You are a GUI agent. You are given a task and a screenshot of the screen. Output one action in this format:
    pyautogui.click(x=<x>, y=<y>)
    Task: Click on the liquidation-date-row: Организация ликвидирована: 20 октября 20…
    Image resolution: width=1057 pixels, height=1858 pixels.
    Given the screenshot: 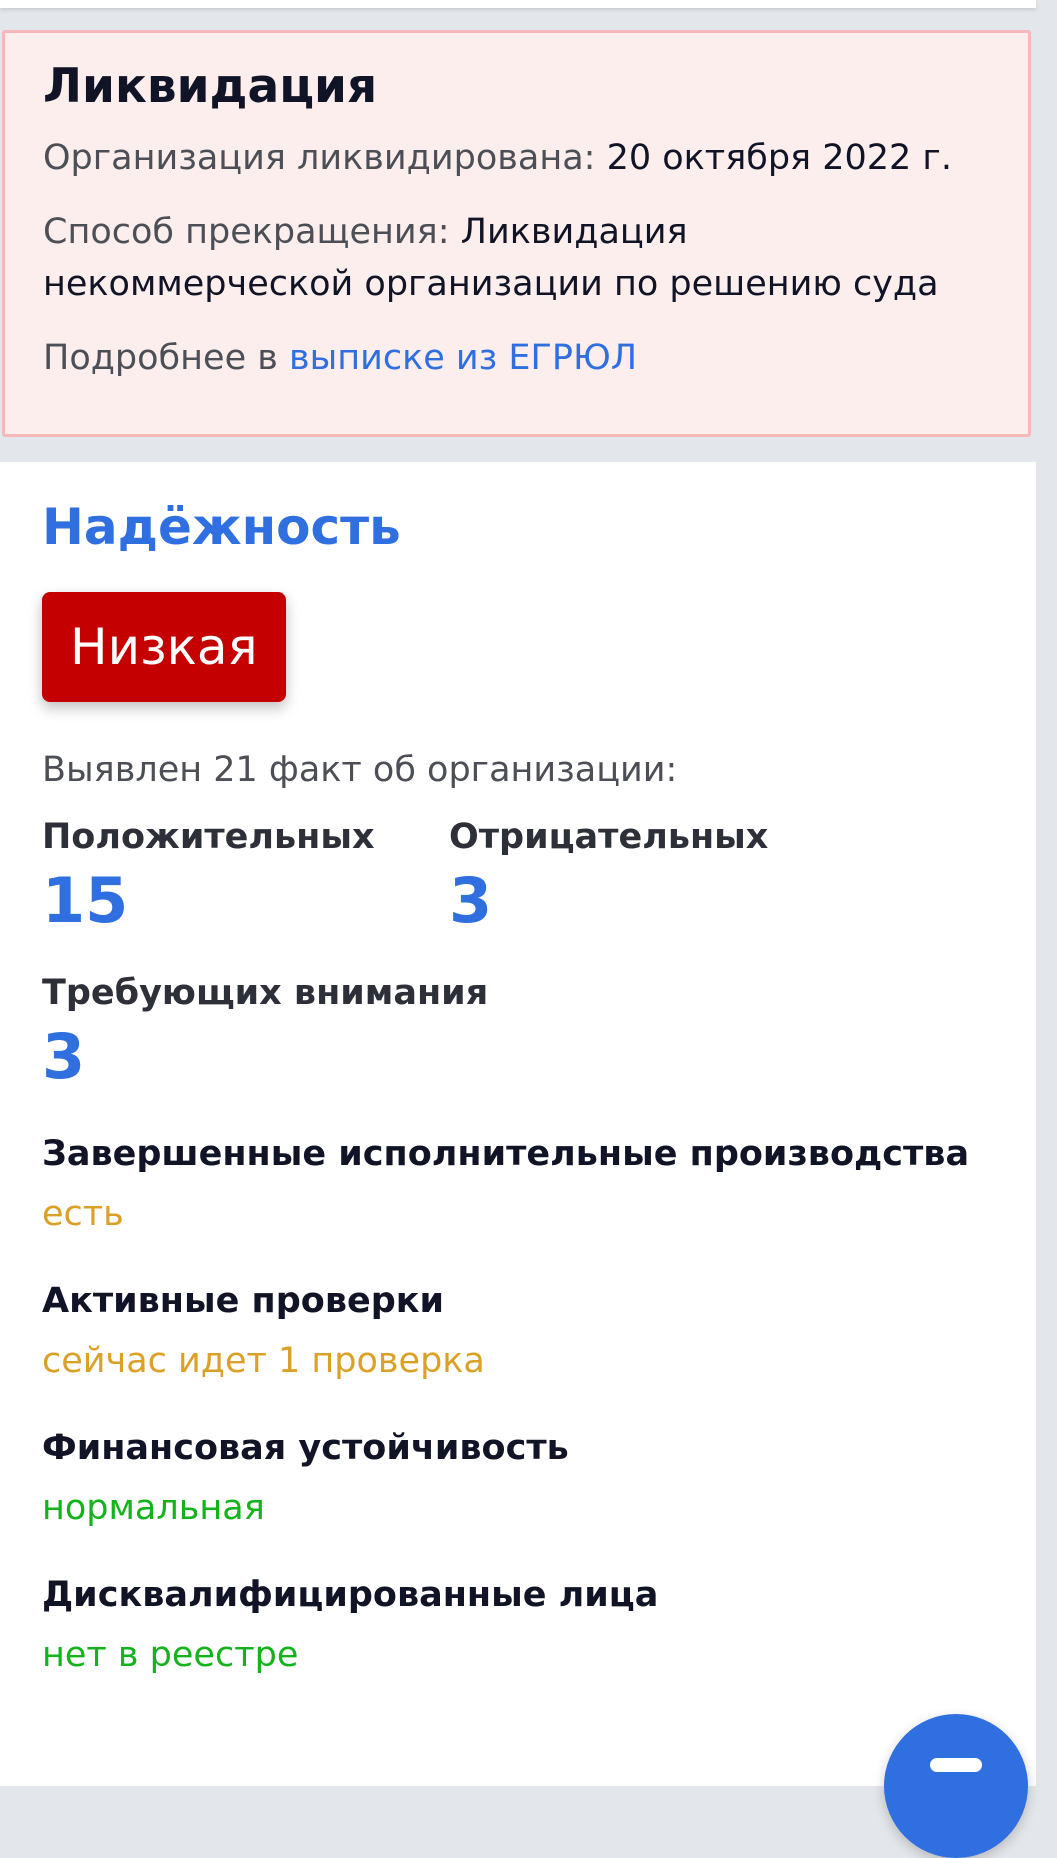 What is the action you would take?
    pyautogui.click(x=516, y=158)
    